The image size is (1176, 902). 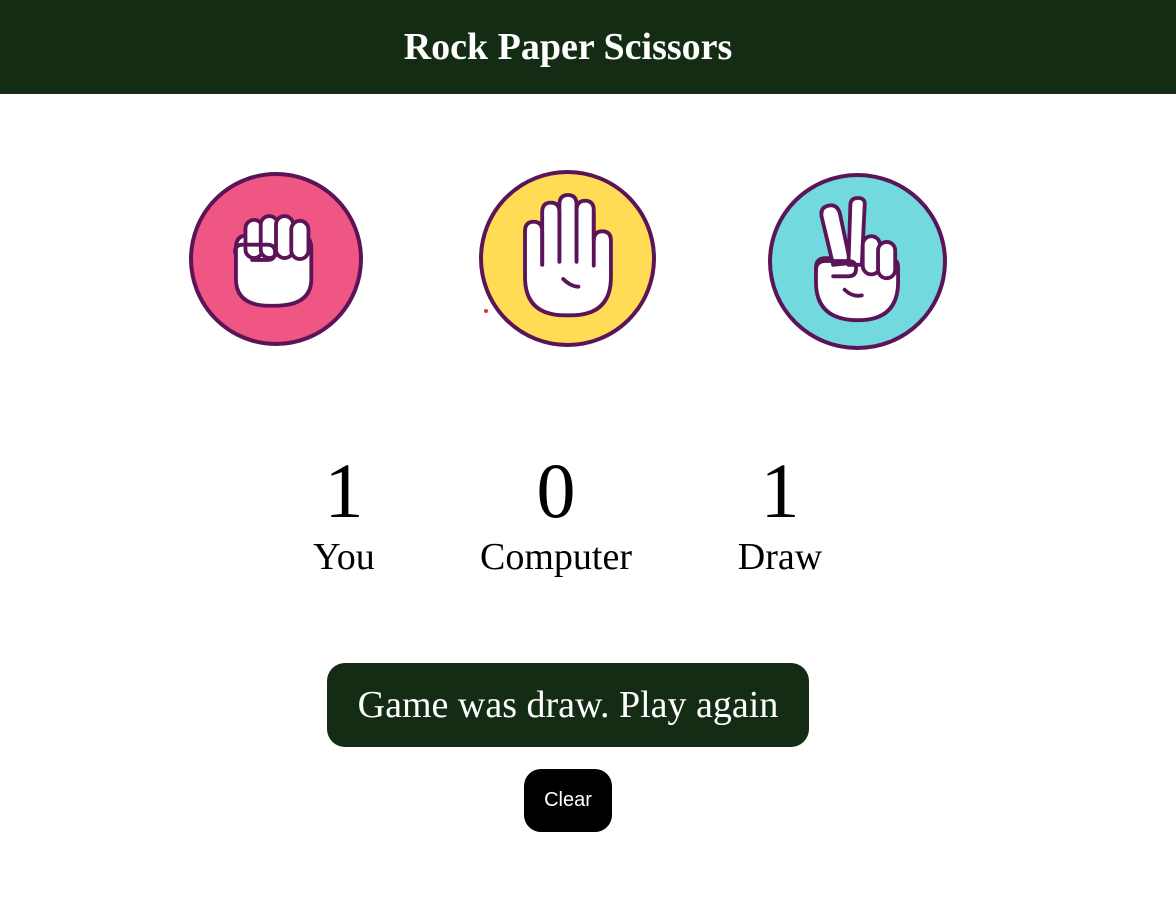 I want to click on score-draw: 1 Draw, so click(x=780, y=514).